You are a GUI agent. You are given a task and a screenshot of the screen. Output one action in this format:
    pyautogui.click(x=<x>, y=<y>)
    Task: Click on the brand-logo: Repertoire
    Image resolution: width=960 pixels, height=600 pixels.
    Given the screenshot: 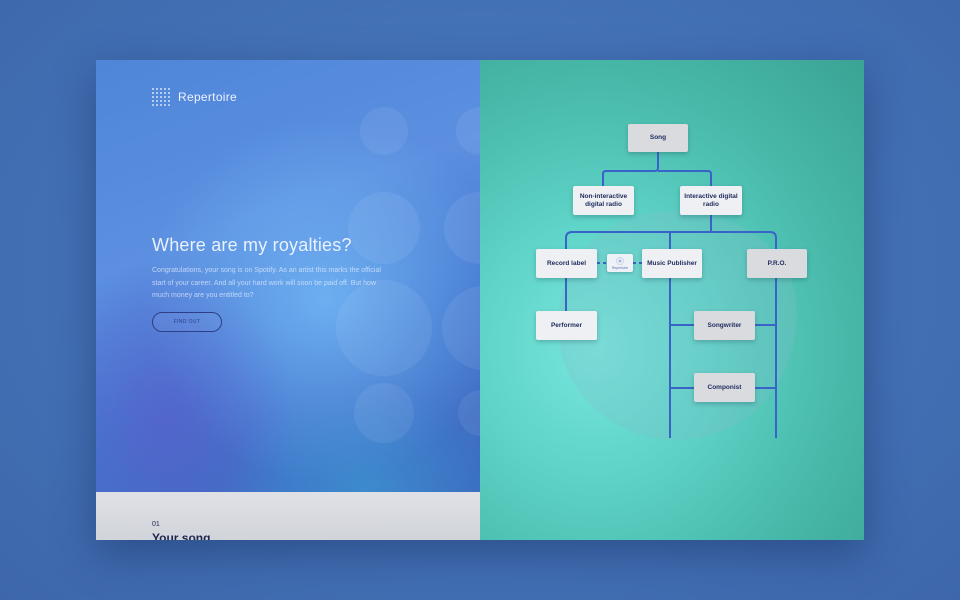 What is the action you would take?
    pyautogui.click(x=194, y=97)
    